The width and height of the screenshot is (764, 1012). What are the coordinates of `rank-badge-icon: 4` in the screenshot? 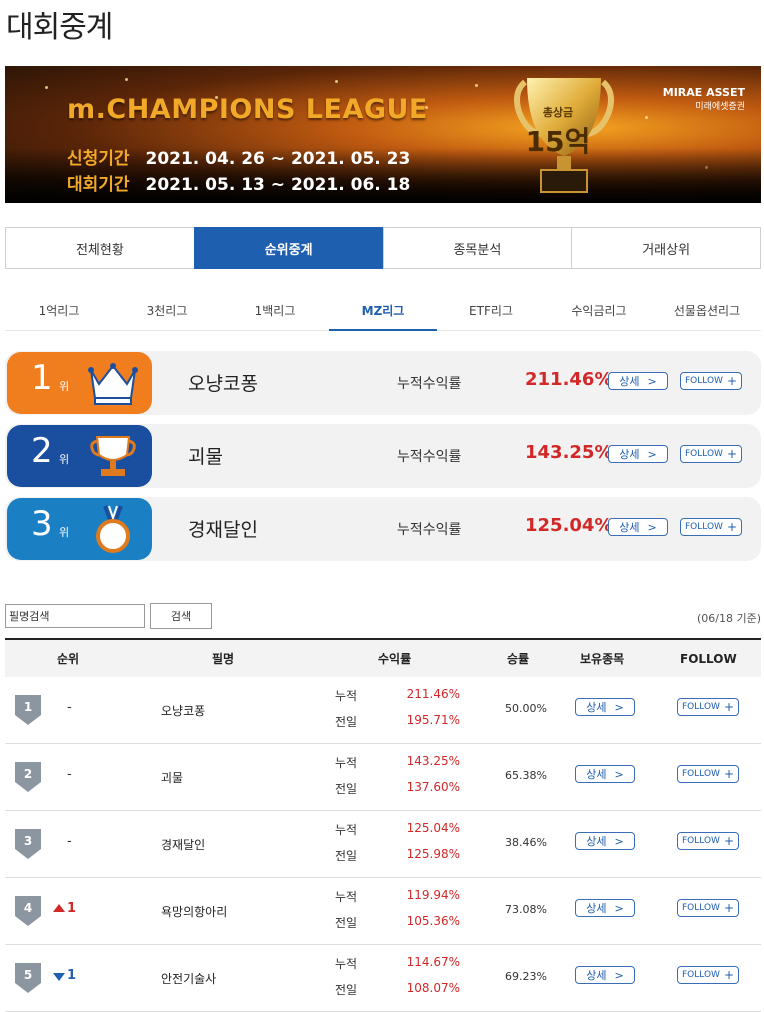 It's located at (28, 911).